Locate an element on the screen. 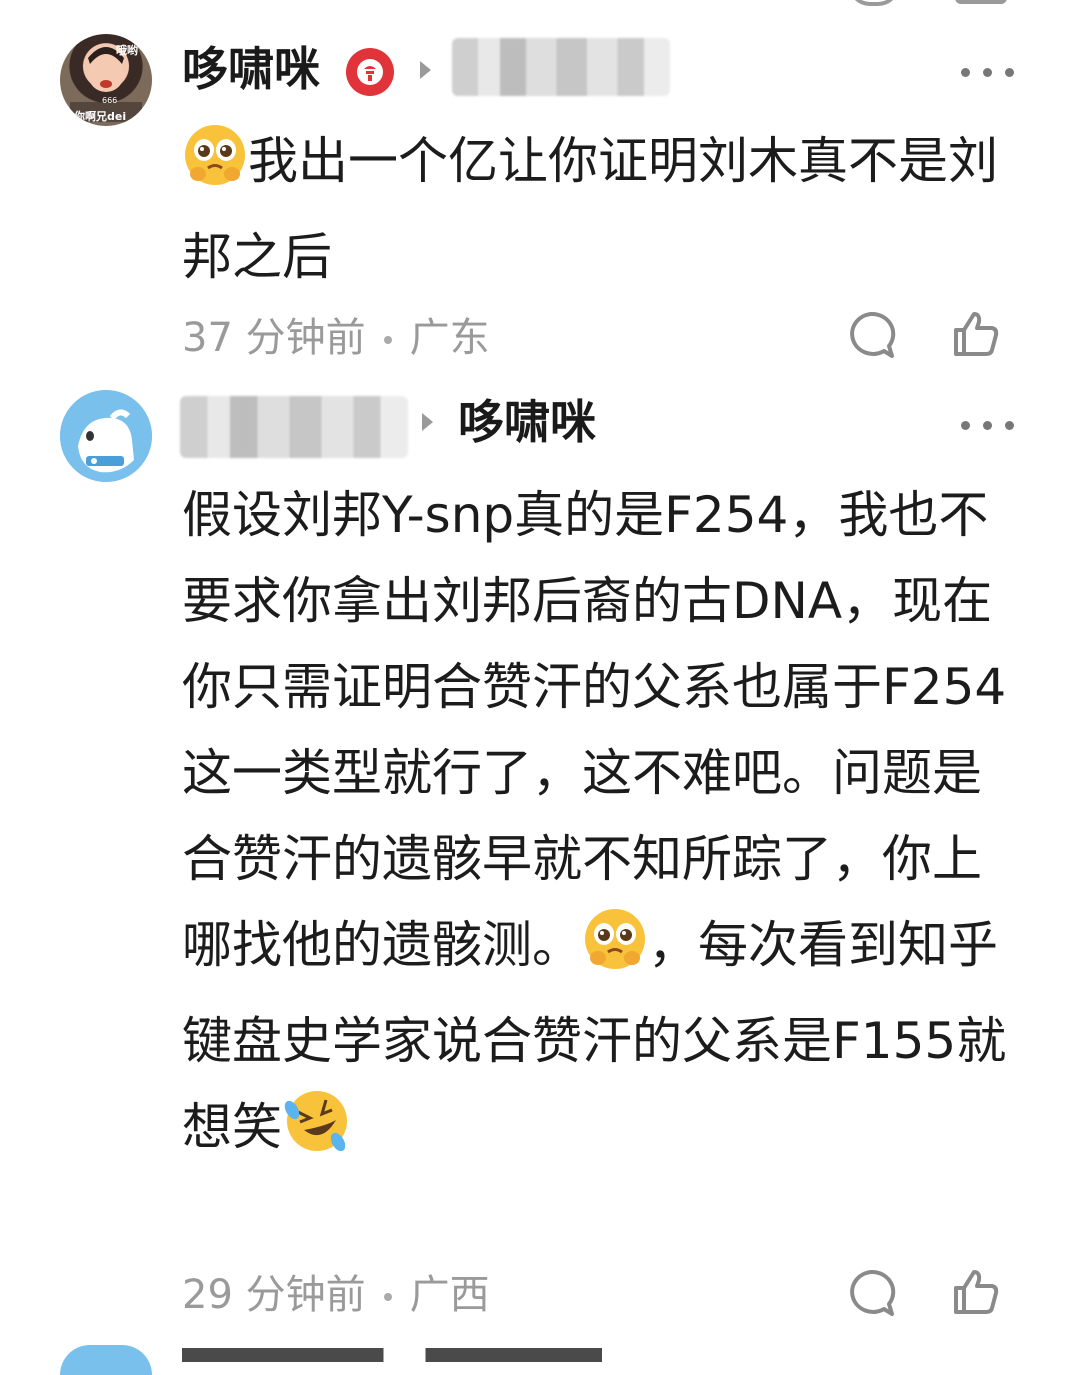 The width and height of the screenshot is (1080, 1375). avatar-caption-3: 你啊兄dei is located at coordinates (100, 116).